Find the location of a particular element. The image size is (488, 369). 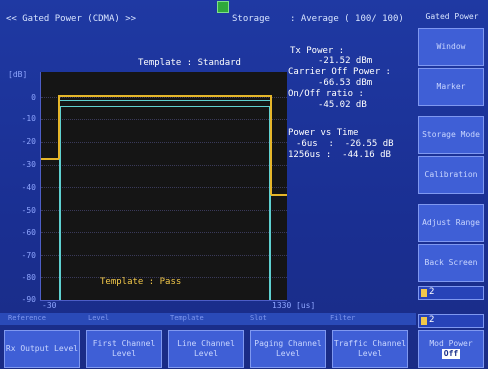

traffic-channel-level-softkey: Traffic Channel Level is located at coordinates (370, 349).